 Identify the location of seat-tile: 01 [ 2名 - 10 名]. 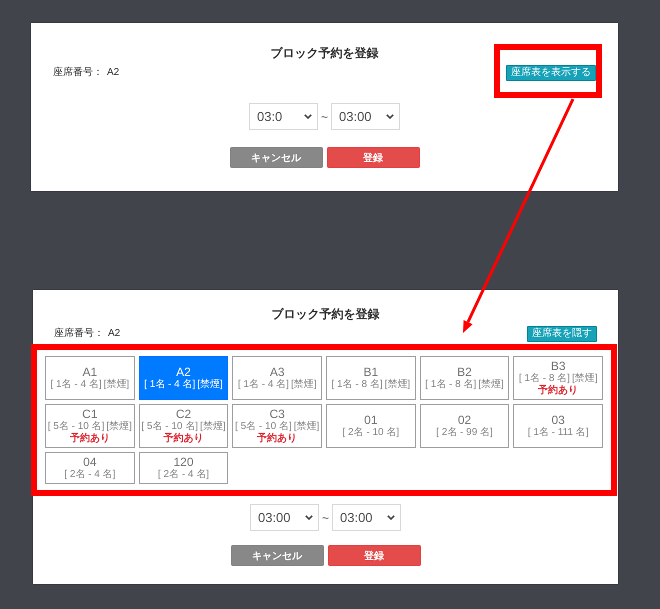
(371, 426).